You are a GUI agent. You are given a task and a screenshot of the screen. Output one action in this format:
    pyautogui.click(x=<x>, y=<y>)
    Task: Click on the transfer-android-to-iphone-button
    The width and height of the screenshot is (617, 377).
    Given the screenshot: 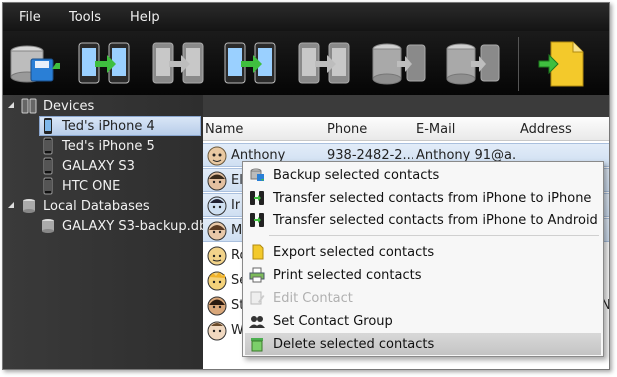 What is the action you would take?
    pyautogui.click(x=251, y=64)
    